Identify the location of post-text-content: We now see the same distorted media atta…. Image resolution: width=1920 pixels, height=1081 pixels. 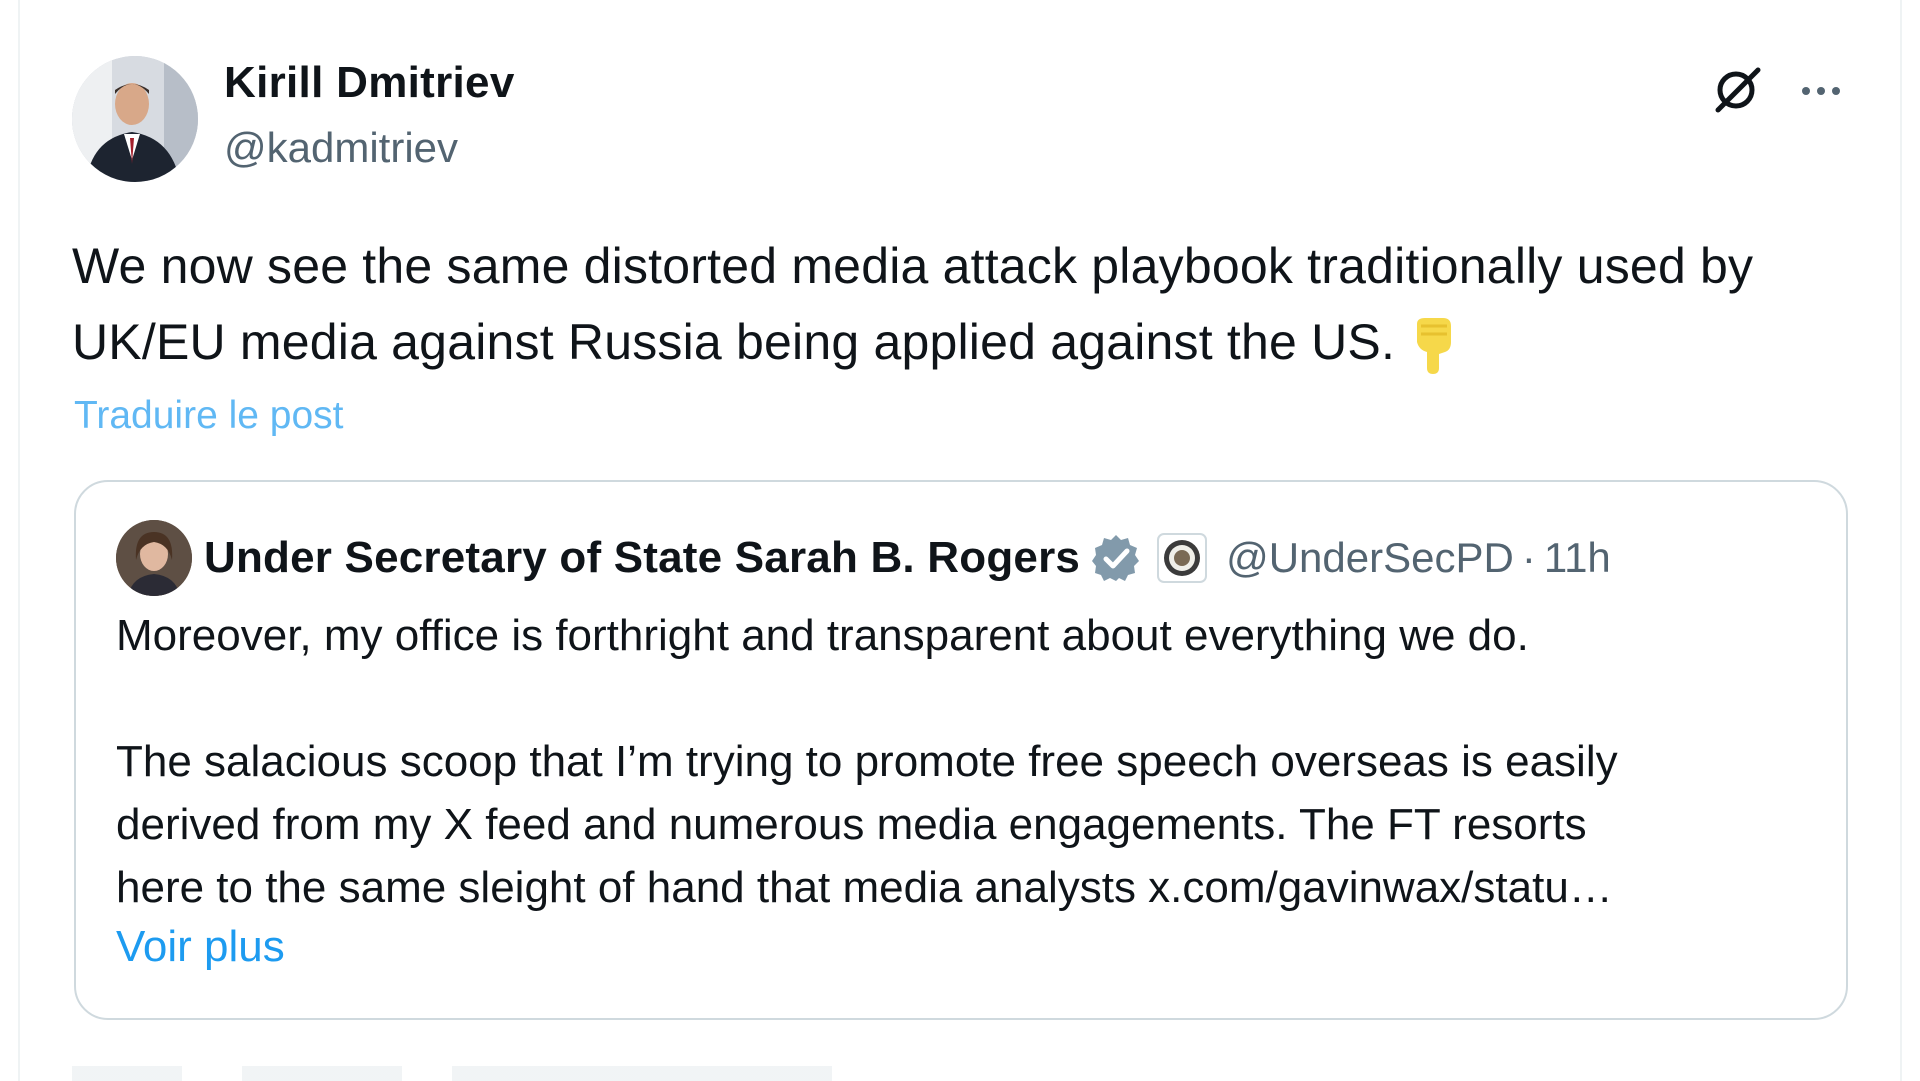
(913, 304).